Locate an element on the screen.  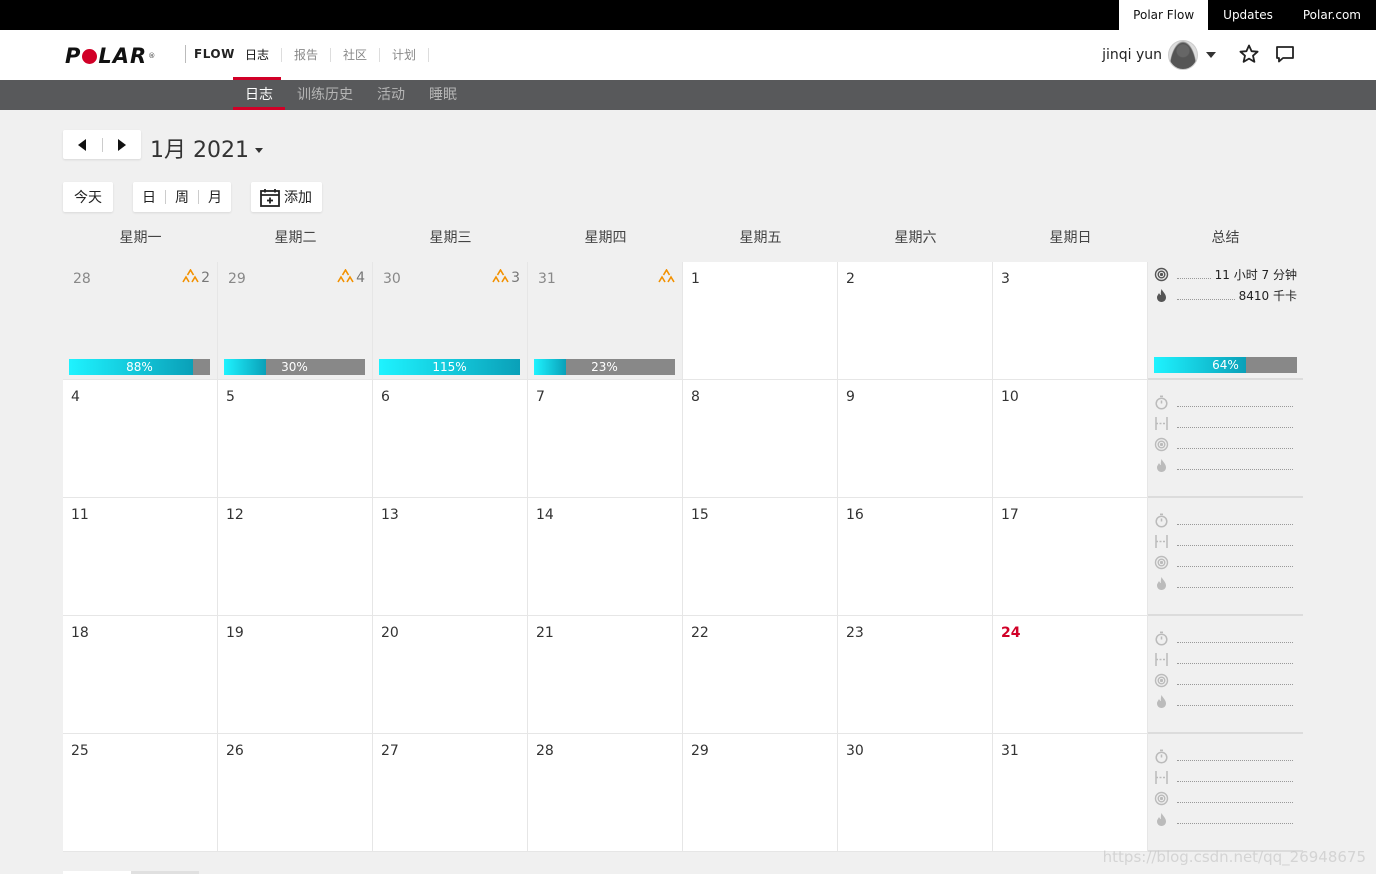
day-cell: 6 is located at coordinates (450, 439).